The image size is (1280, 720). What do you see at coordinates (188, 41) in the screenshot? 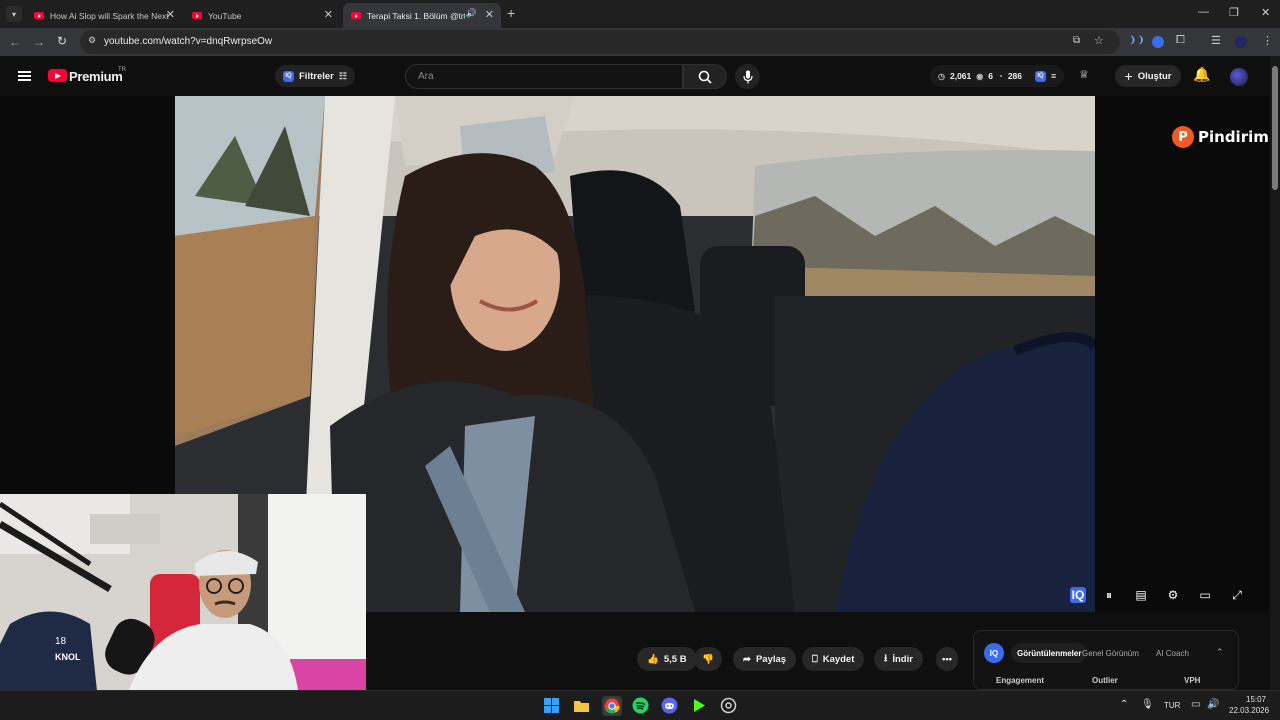
I see `url-text: youtube.com/watch?v=dnqRwrpseOw` at bounding box center [188, 41].